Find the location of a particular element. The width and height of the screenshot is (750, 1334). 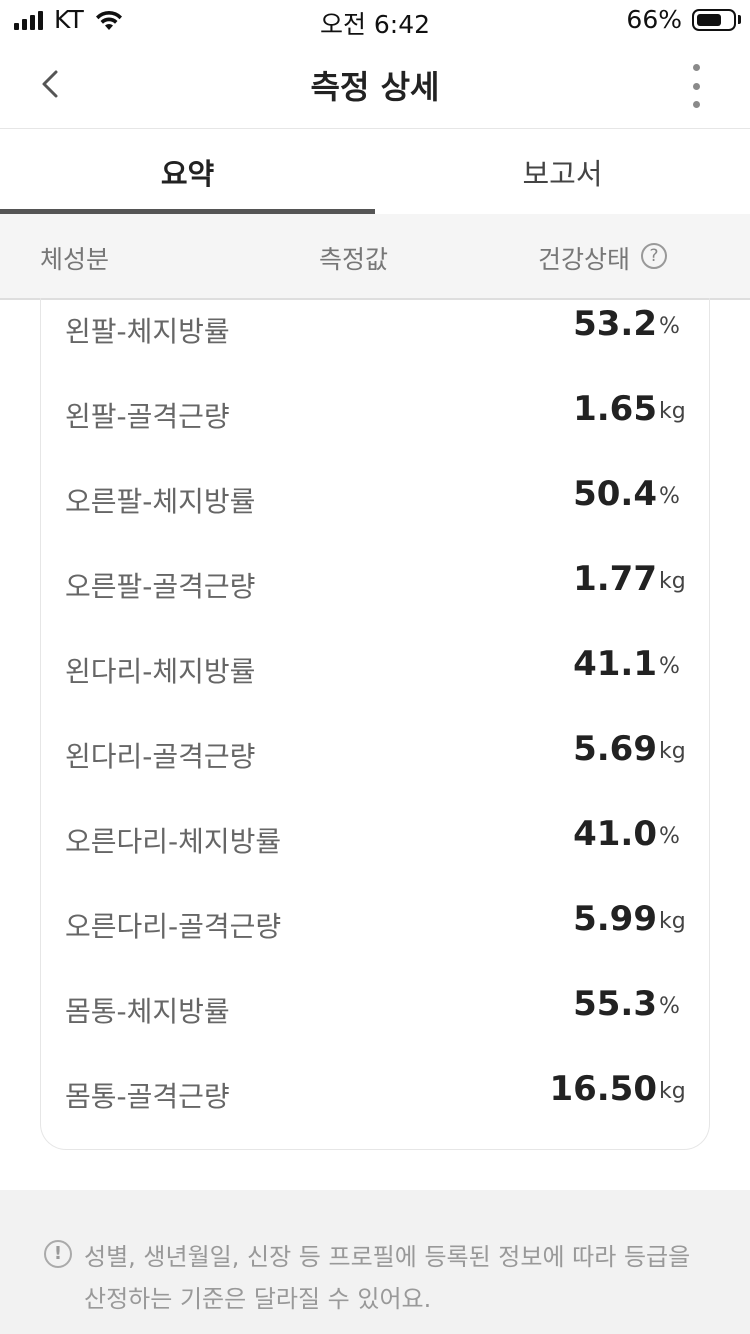

list-item: 오른다리-체지방률 41.0 % is located at coordinates (376, 838).